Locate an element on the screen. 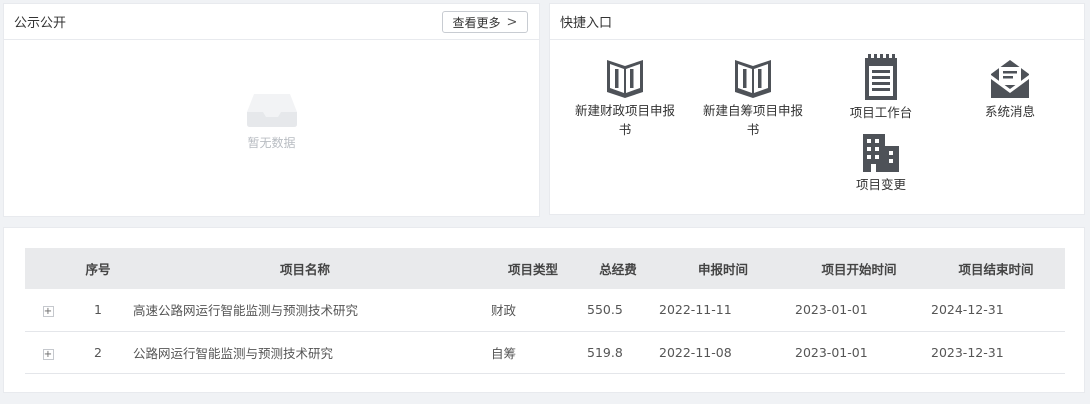 This screenshot has height=404, width=1090. cell-project-name: 高速公路网运行智能监测与预测技术研究 is located at coordinates (246, 311).